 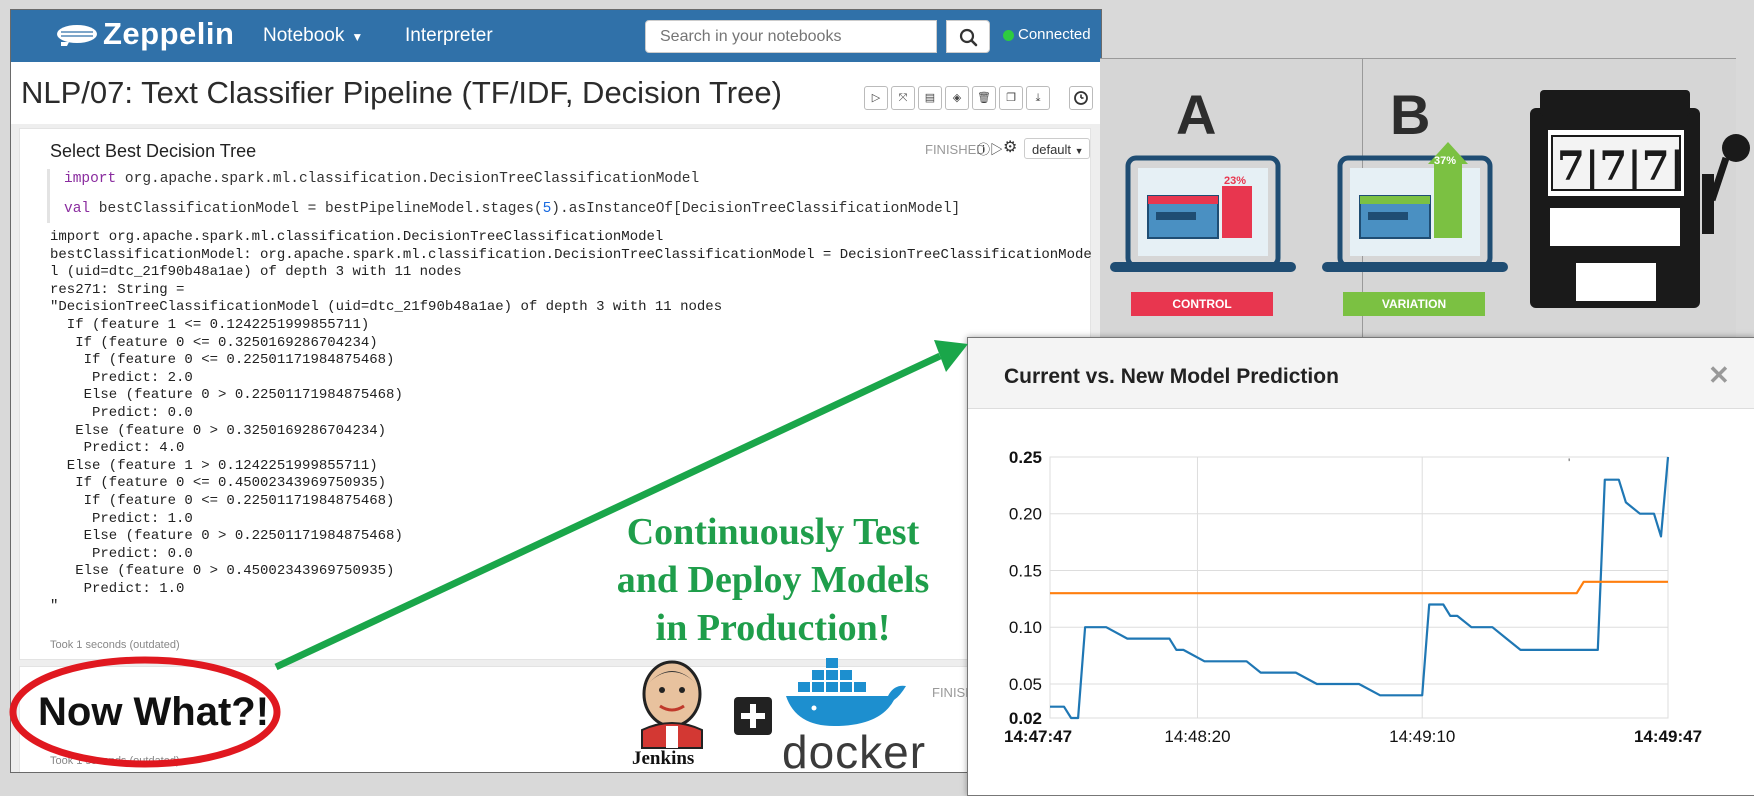 I want to click on search-button, so click(x=968, y=36).